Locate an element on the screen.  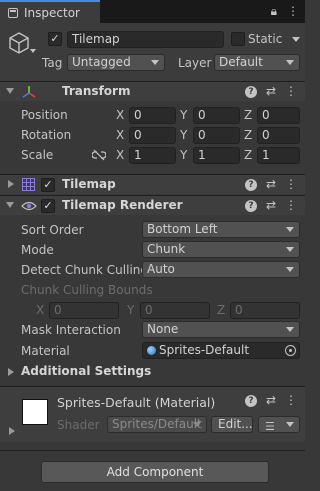
renderer-enabled-checkbox: ✓ is located at coordinates (48, 206).